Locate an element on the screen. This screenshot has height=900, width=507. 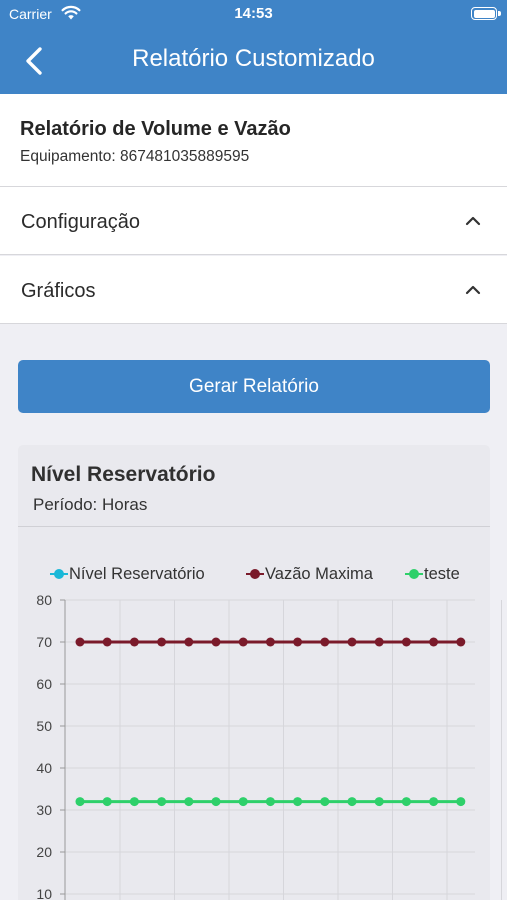
y-tick-label: 80 is located at coordinates (44, 600).